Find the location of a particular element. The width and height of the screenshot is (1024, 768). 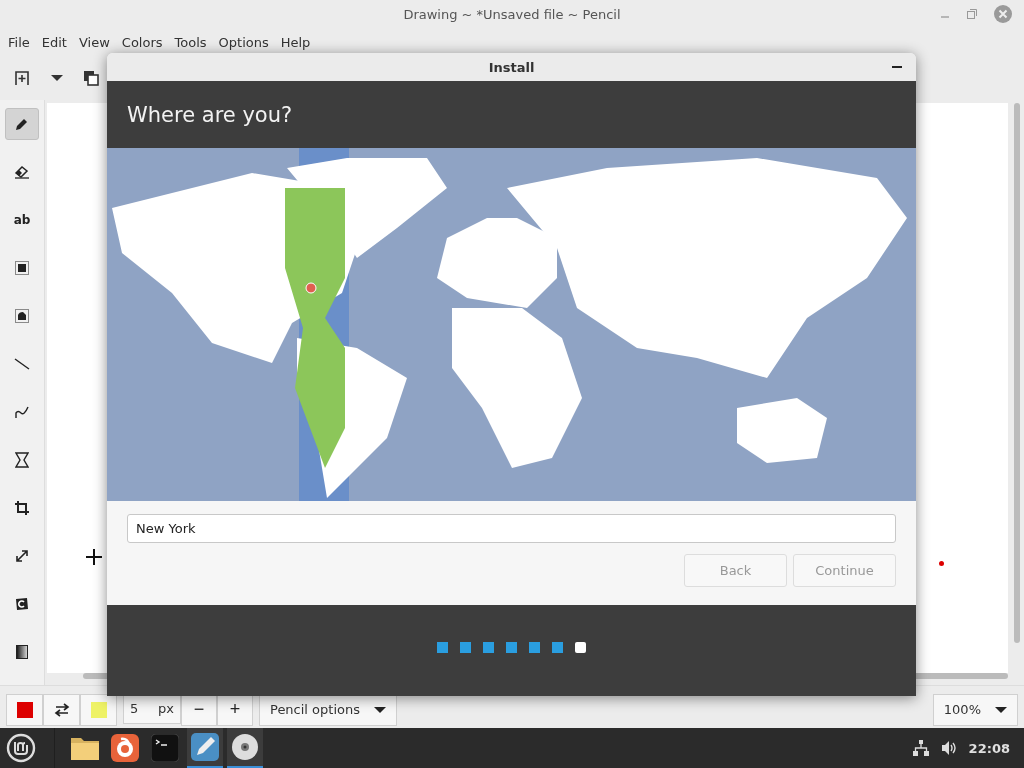

dialog-title: Install is located at coordinates (511, 67).